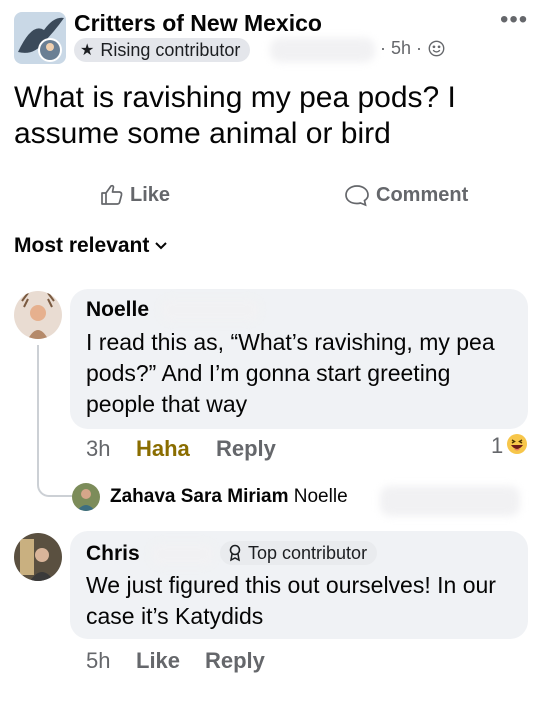 This screenshot has width=543, height=720. I want to click on haha-emoji-icon, so click(517, 444).